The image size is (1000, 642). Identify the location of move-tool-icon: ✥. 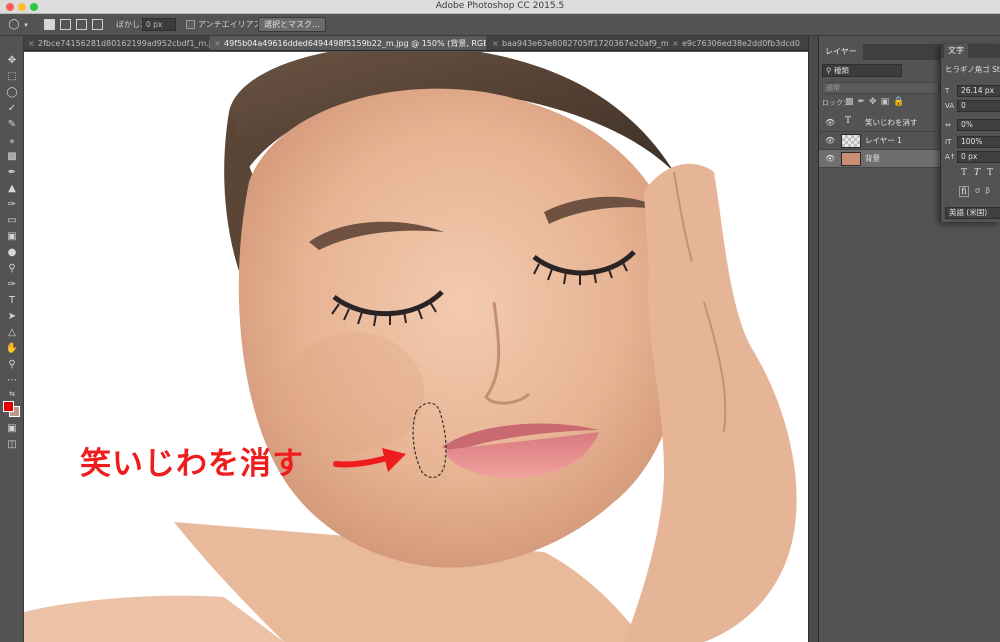
(12, 60).